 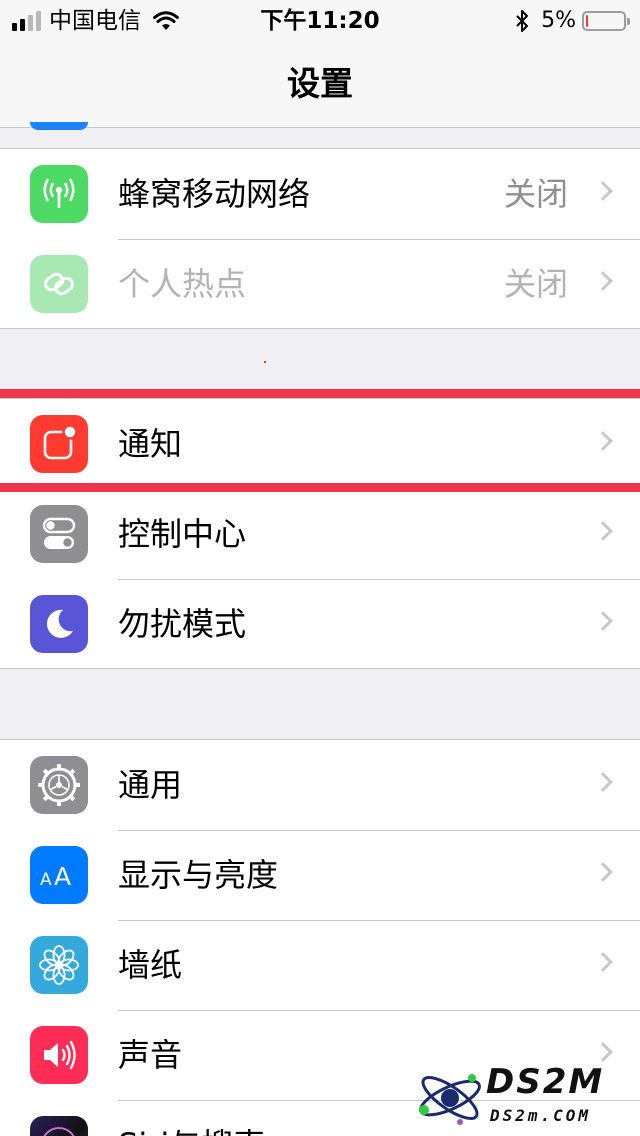 I want to click on settings-row-label: 墙纸, so click(x=150, y=965).